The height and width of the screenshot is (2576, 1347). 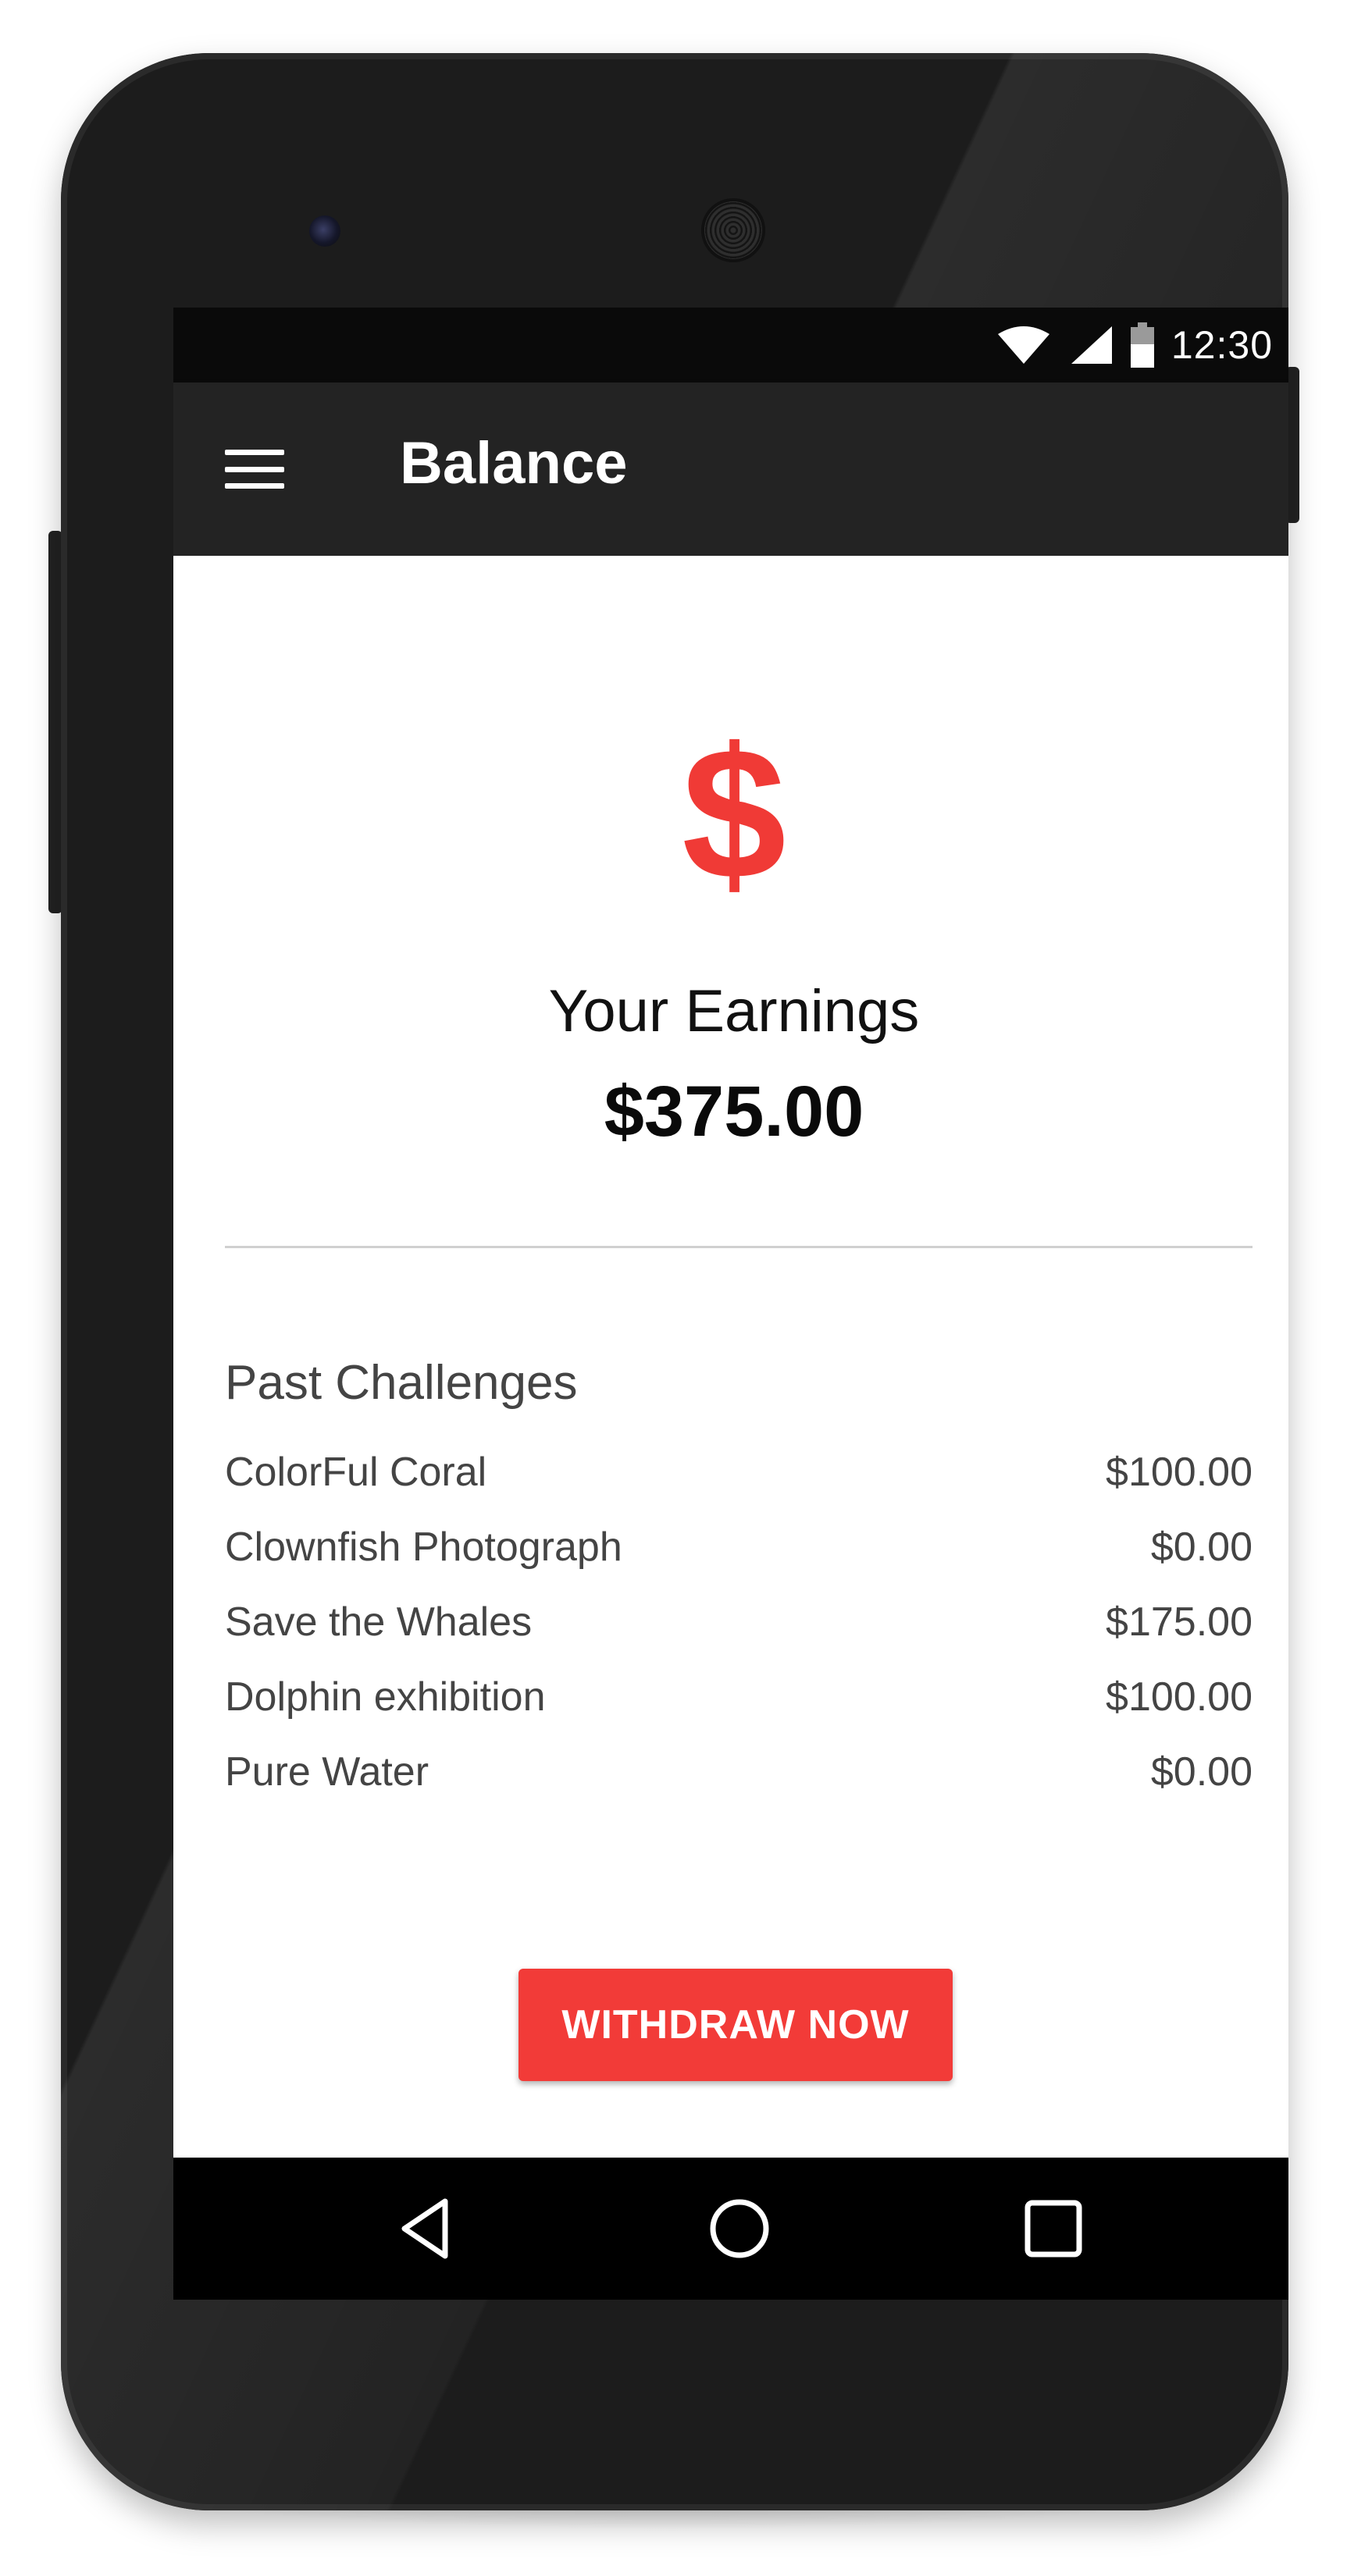 I want to click on dollar-icon: $, so click(x=734, y=813).